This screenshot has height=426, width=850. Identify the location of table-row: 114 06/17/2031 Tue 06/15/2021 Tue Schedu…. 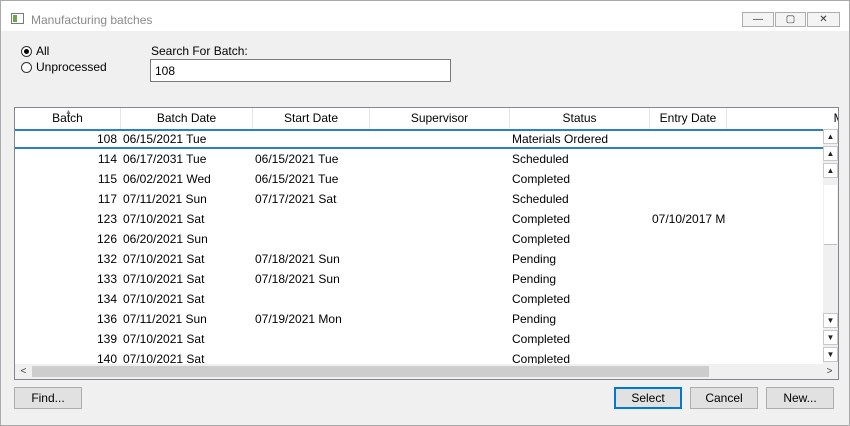
(419, 159).